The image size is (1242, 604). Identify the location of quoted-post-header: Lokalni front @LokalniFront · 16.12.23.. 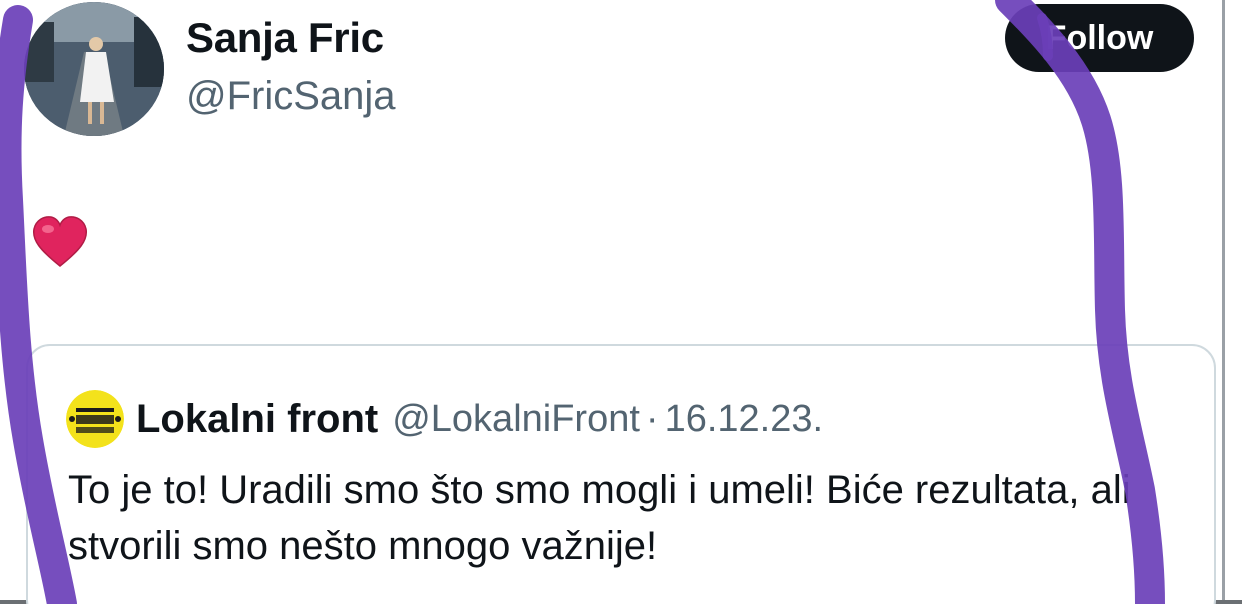
(444, 419).